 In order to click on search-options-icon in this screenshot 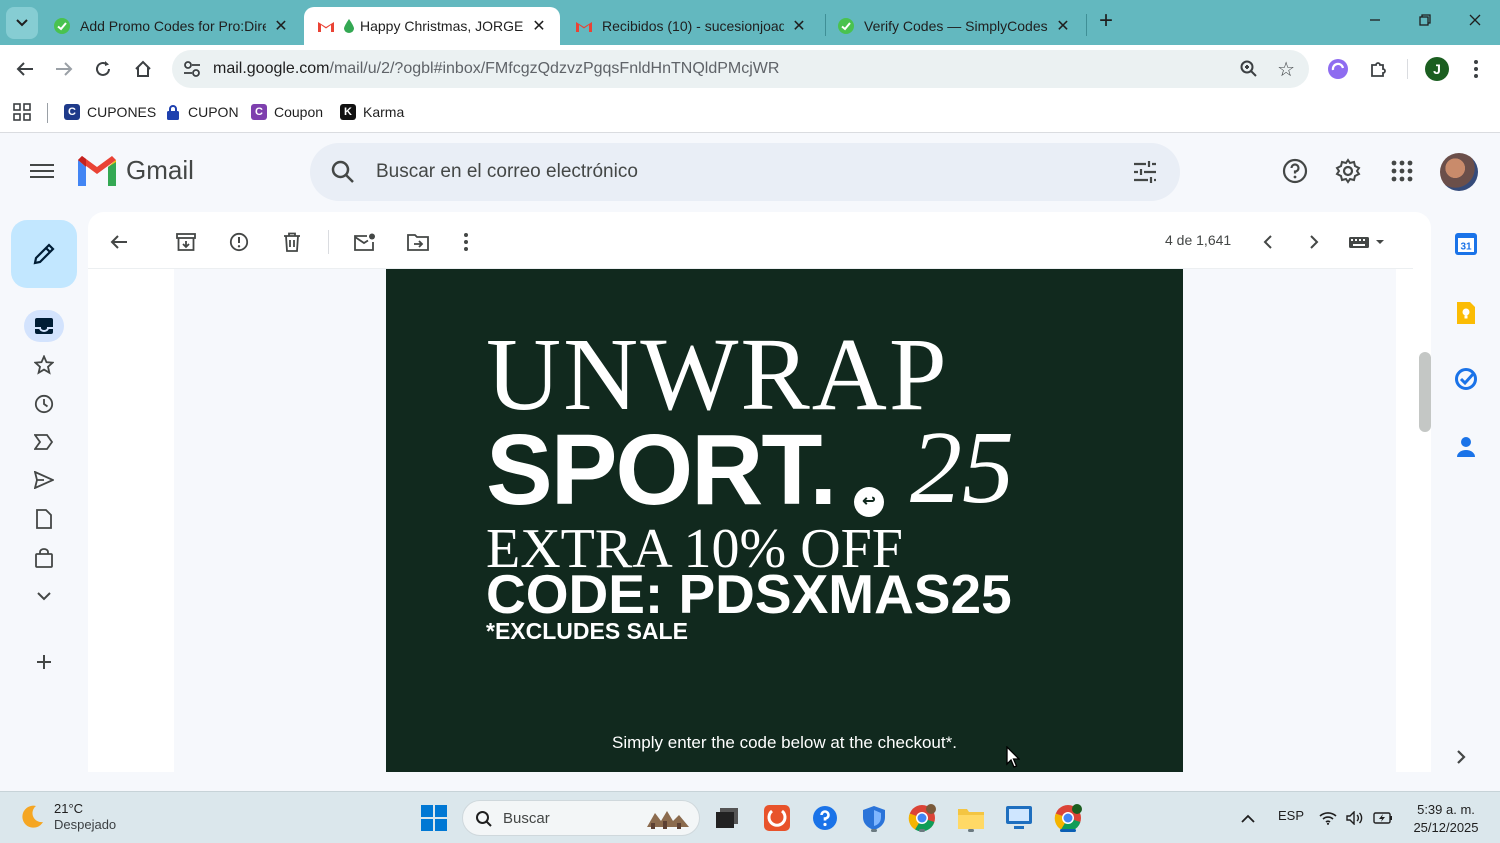, I will do `click(1145, 174)`.